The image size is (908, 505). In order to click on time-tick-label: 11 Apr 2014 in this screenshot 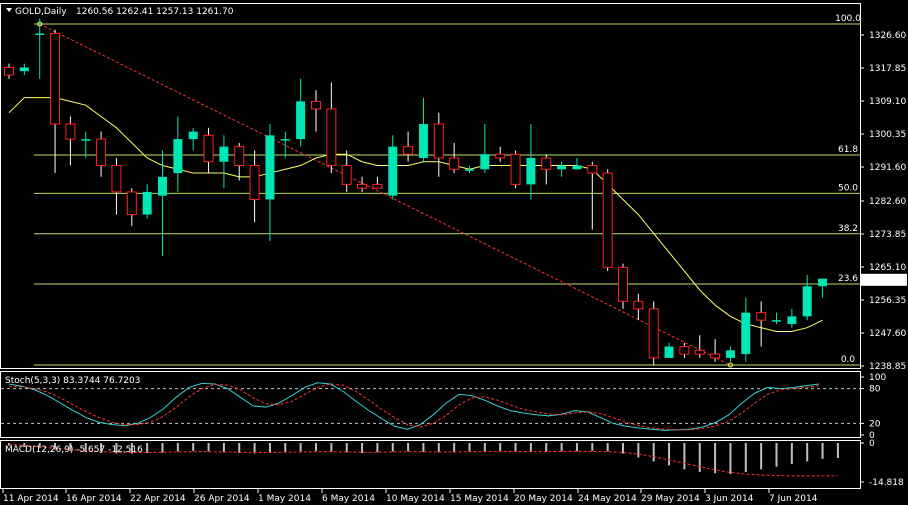, I will do `click(31, 499)`.